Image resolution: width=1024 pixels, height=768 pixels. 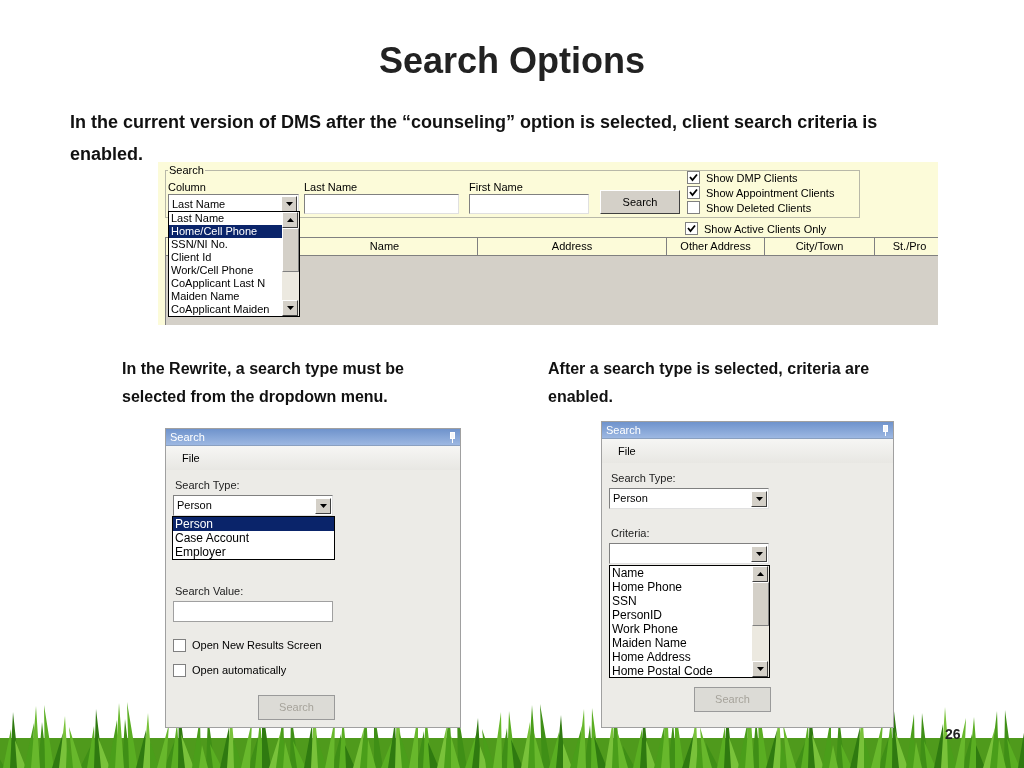 I want to click on field-label: Criteria:, so click(x=631, y=533).